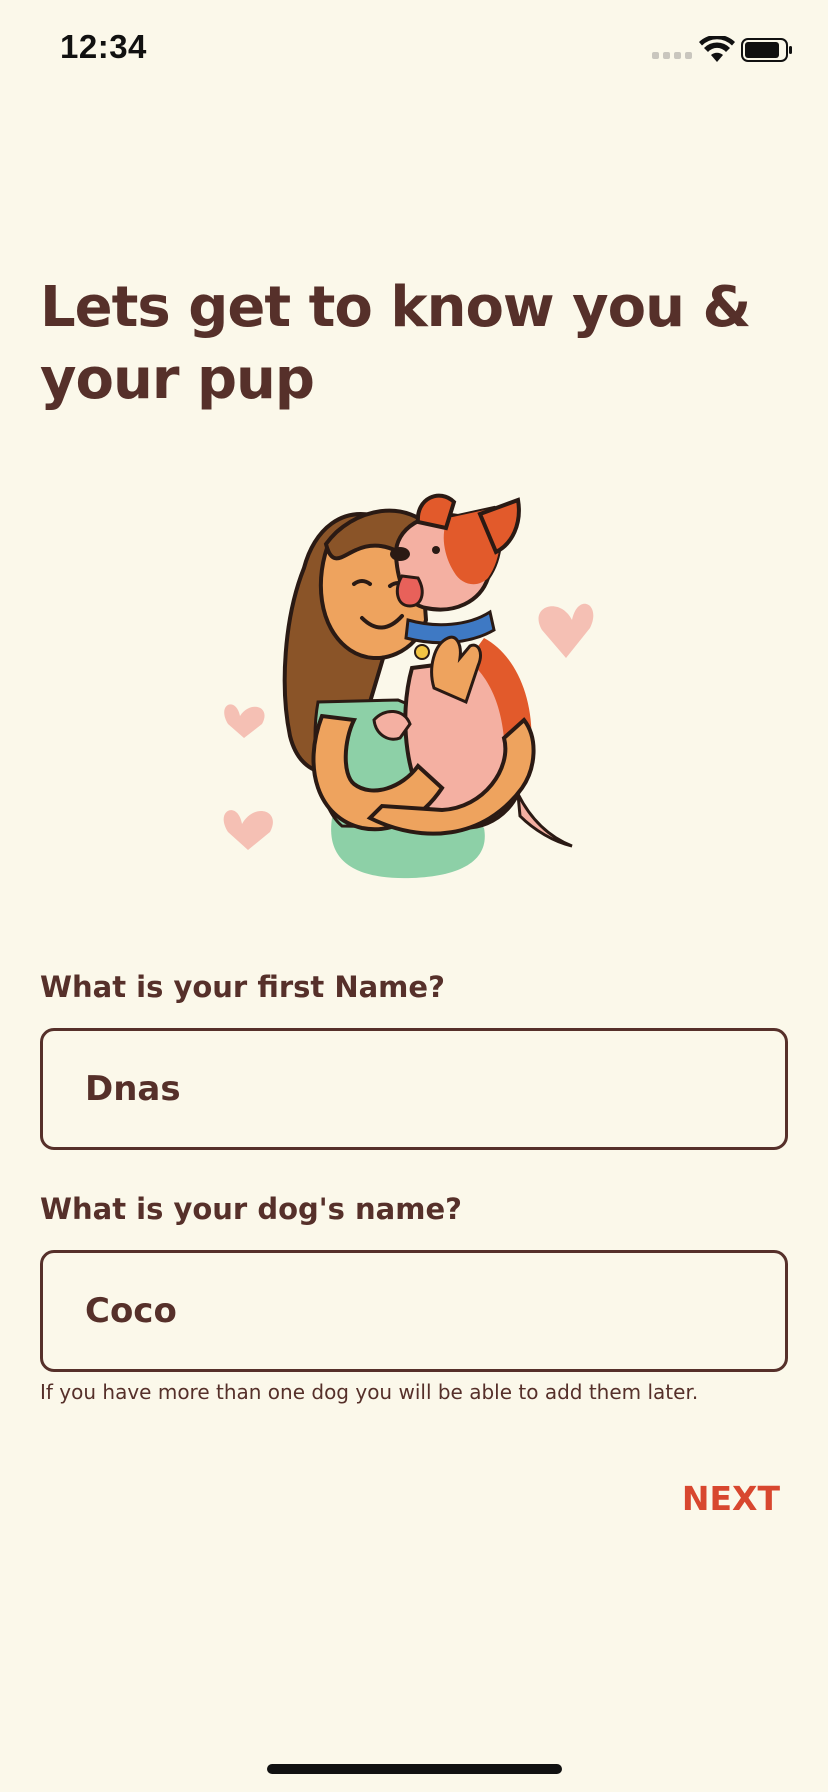  Describe the element at coordinates (672, 55) in the screenshot. I see `signal-icon` at that location.